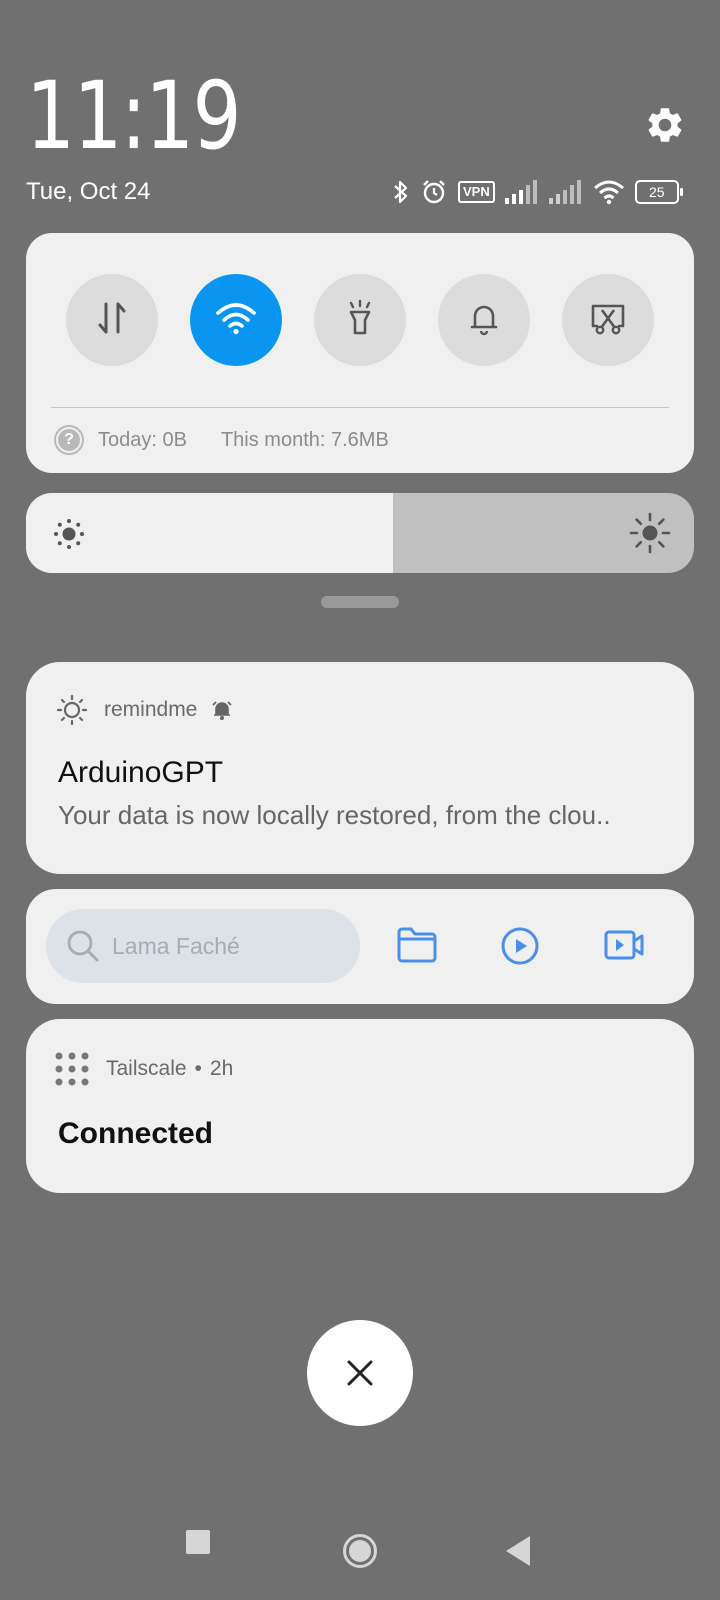 Image resolution: width=720 pixels, height=1600 pixels. What do you see at coordinates (142, 439) in the screenshot?
I see `data-today-label: Today: 0B` at bounding box center [142, 439].